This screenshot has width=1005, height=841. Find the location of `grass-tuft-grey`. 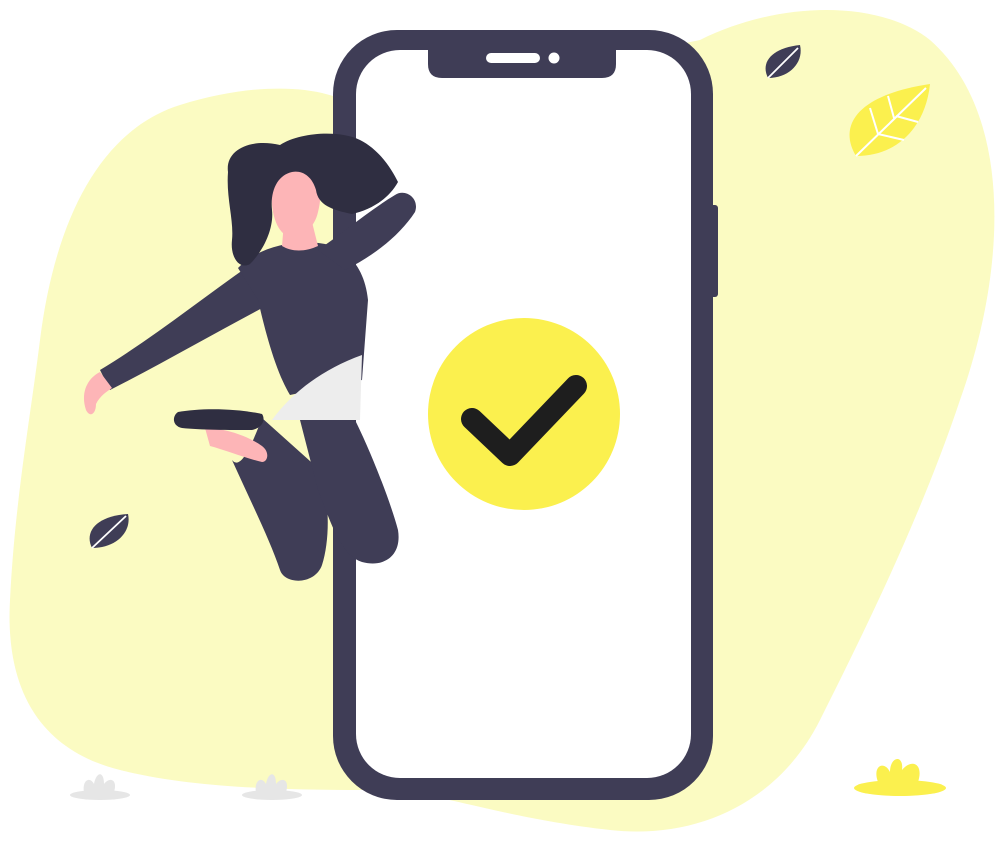

grass-tuft-grey is located at coordinates (100, 787).